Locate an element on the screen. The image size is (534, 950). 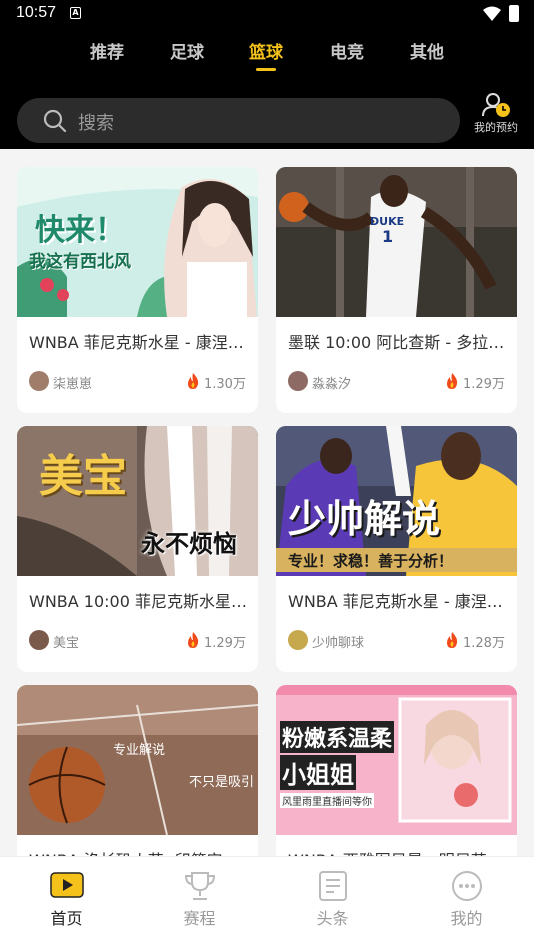
nav-profile-label: 我的 is located at coordinates (466, 918).